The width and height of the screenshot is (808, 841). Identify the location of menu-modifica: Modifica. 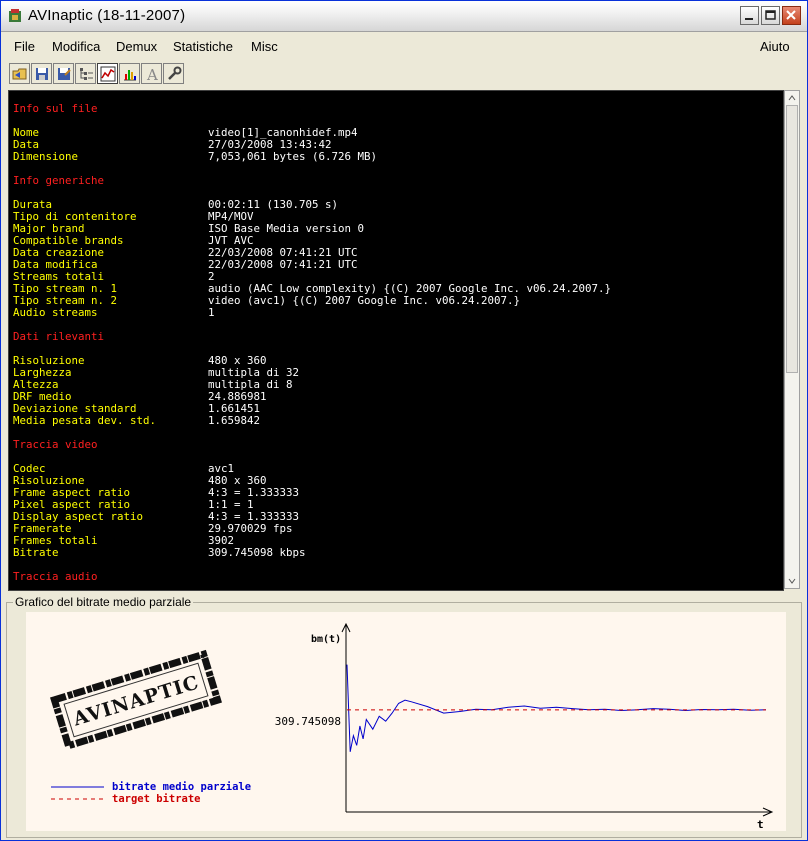
(76, 46).